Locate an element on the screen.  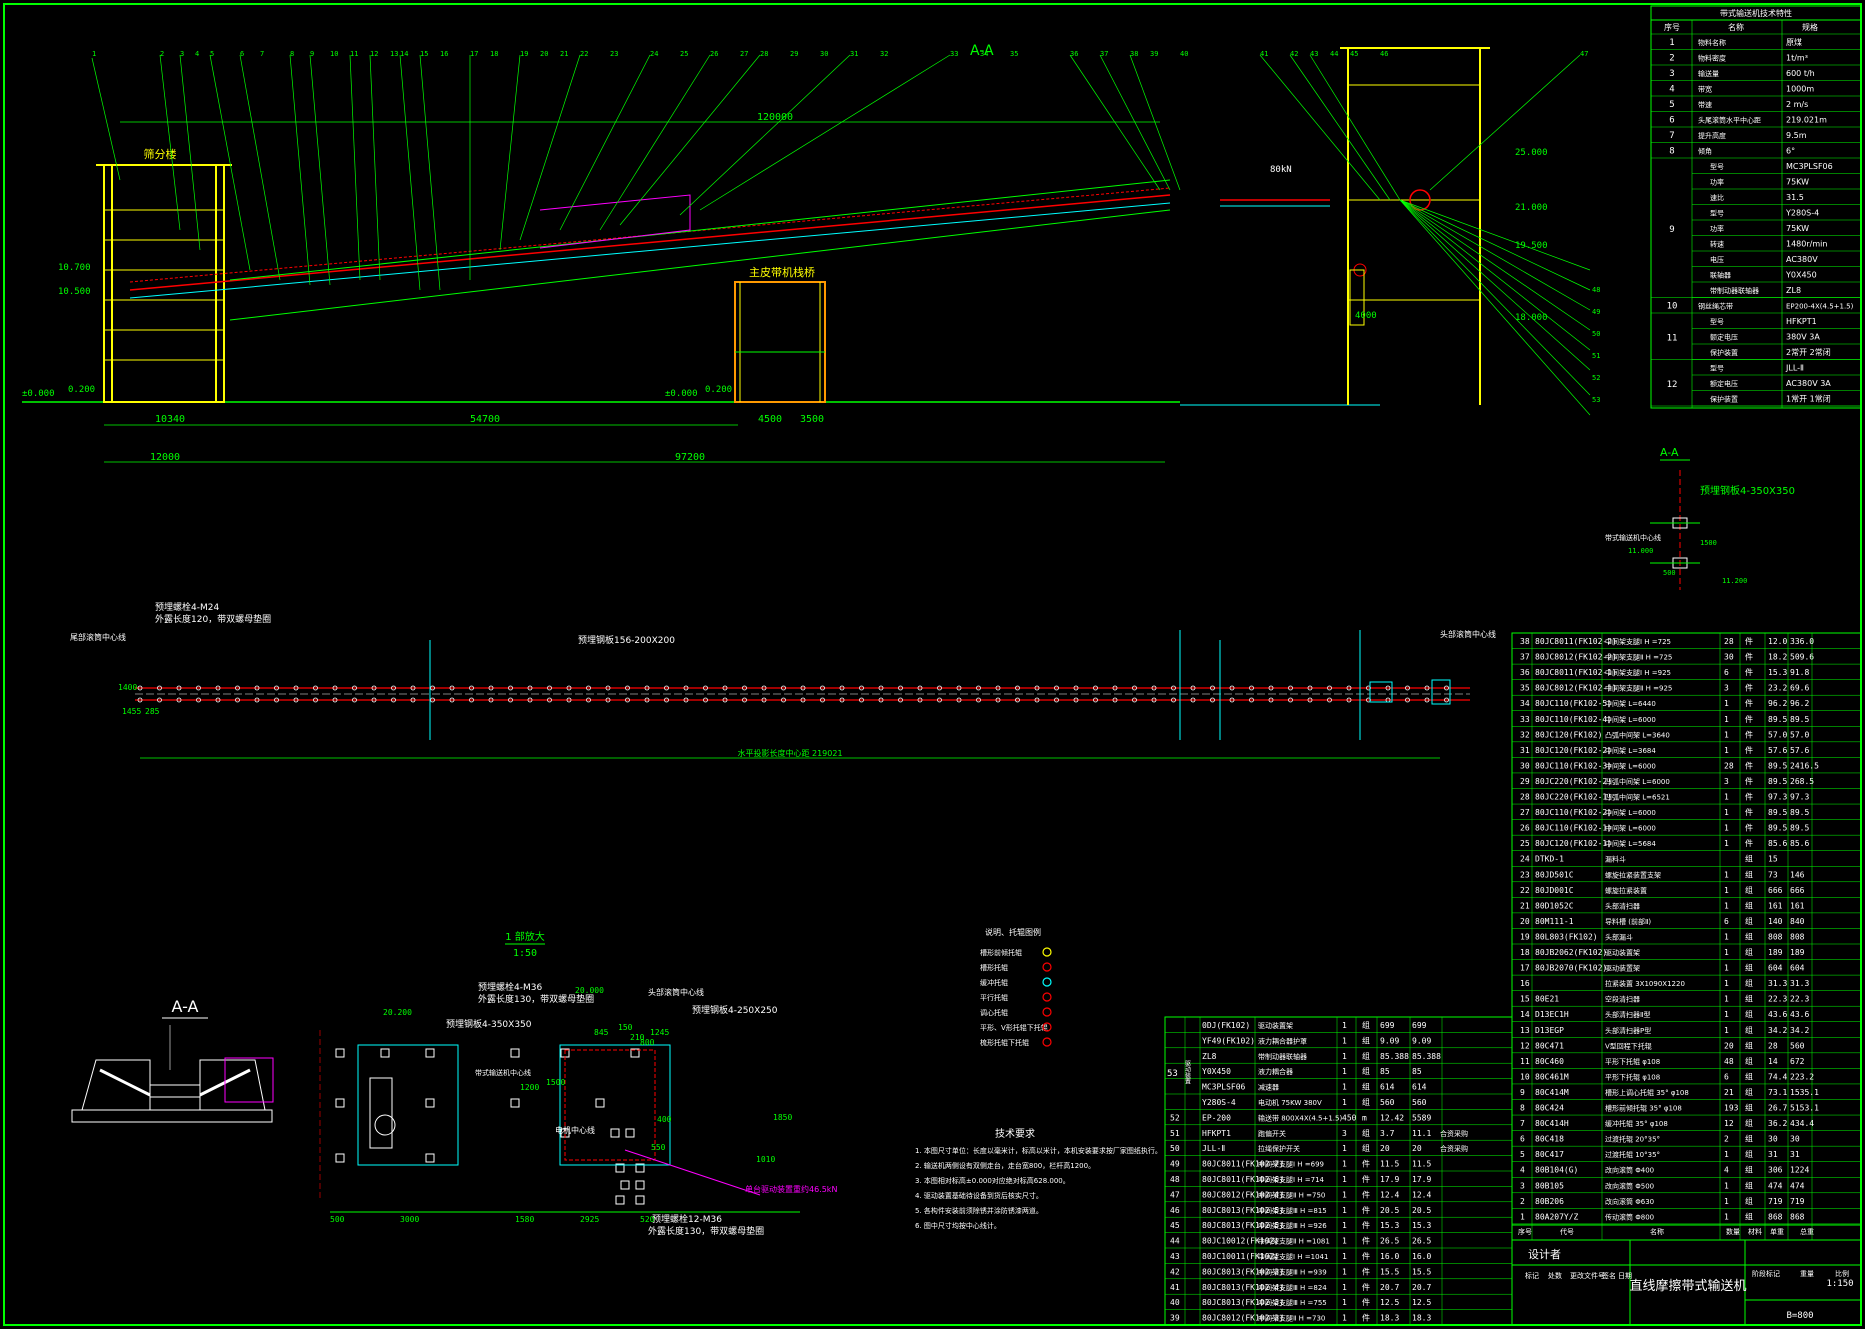
bom-right-cell: 36.2 is located at coordinates (1777, 1123).